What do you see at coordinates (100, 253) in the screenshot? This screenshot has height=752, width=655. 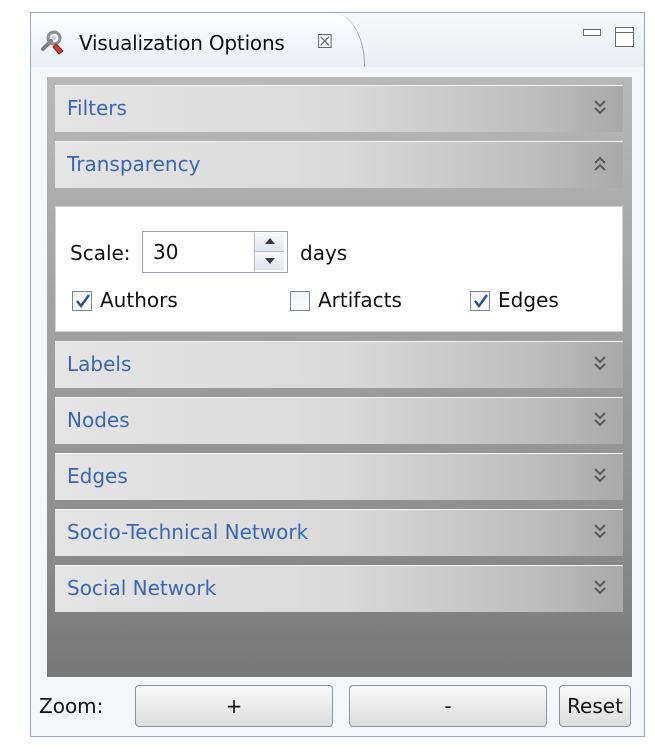 I see `scale-label: Scale:` at bounding box center [100, 253].